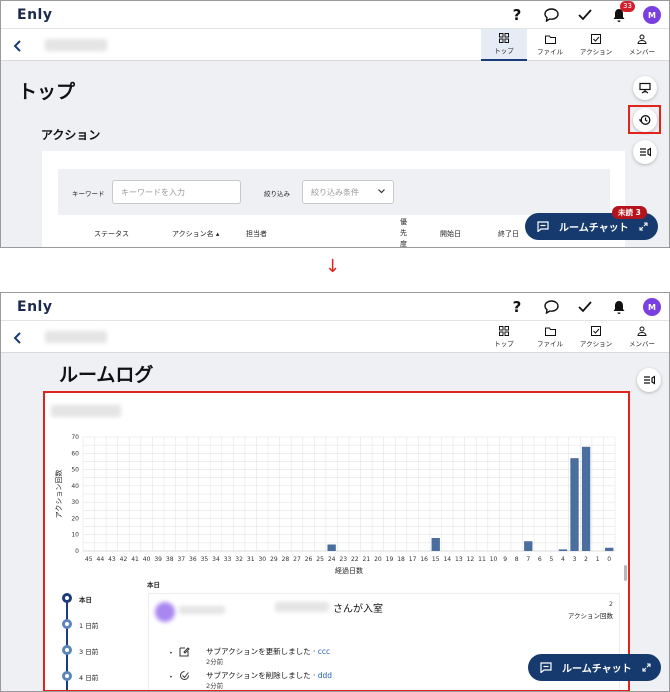  I want to click on narrow-select: 絞り込み条件, so click(348, 192).